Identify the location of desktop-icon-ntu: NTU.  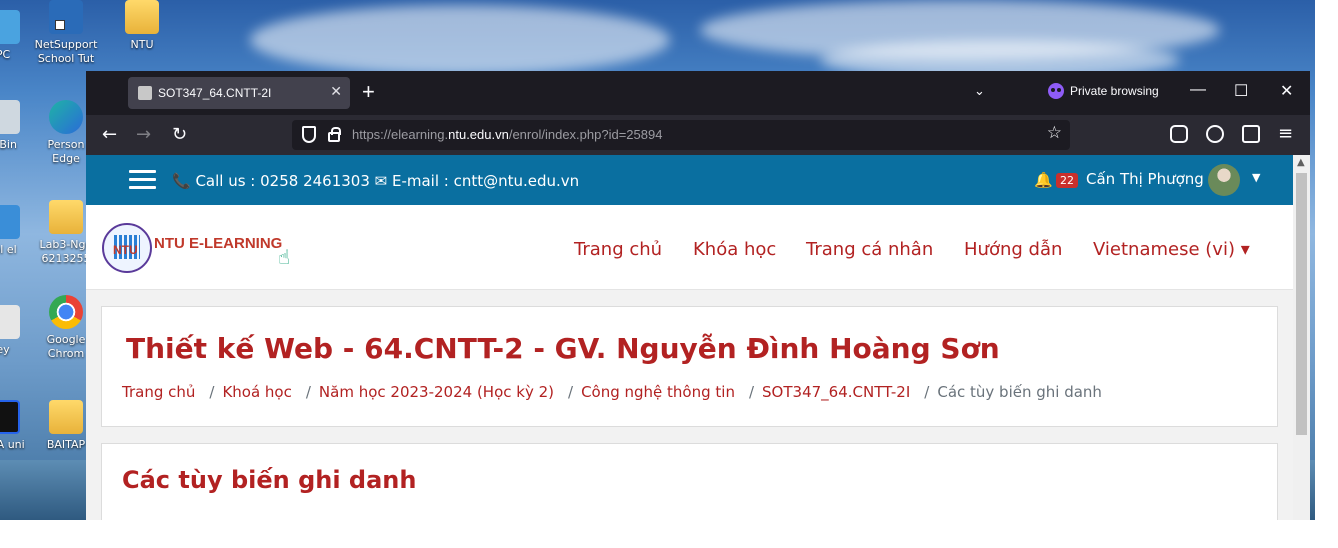
(142, 26).